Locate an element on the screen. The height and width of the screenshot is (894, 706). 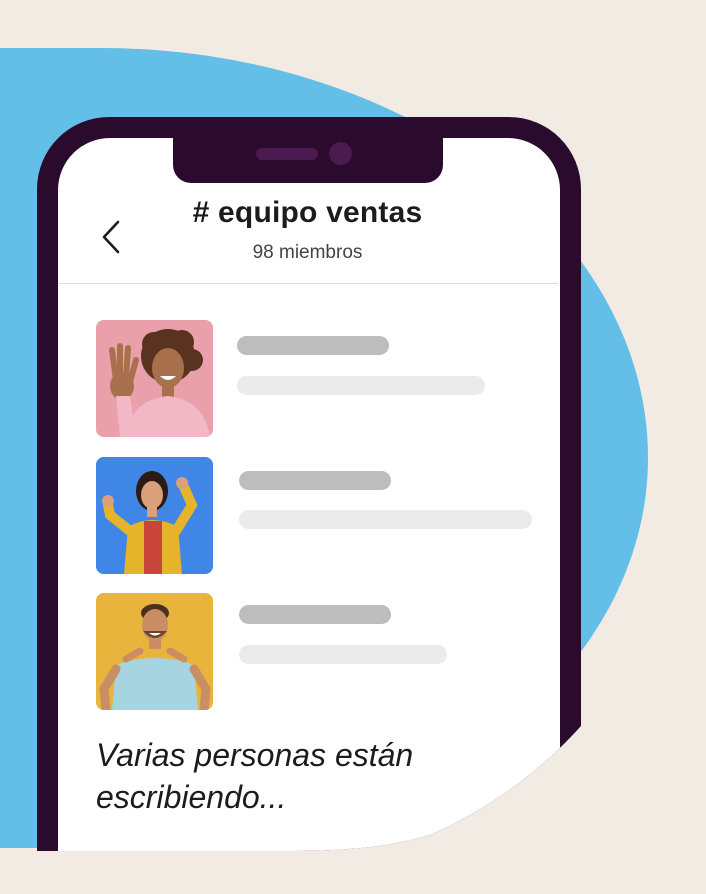
back-button is located at coordinates (111, 237).